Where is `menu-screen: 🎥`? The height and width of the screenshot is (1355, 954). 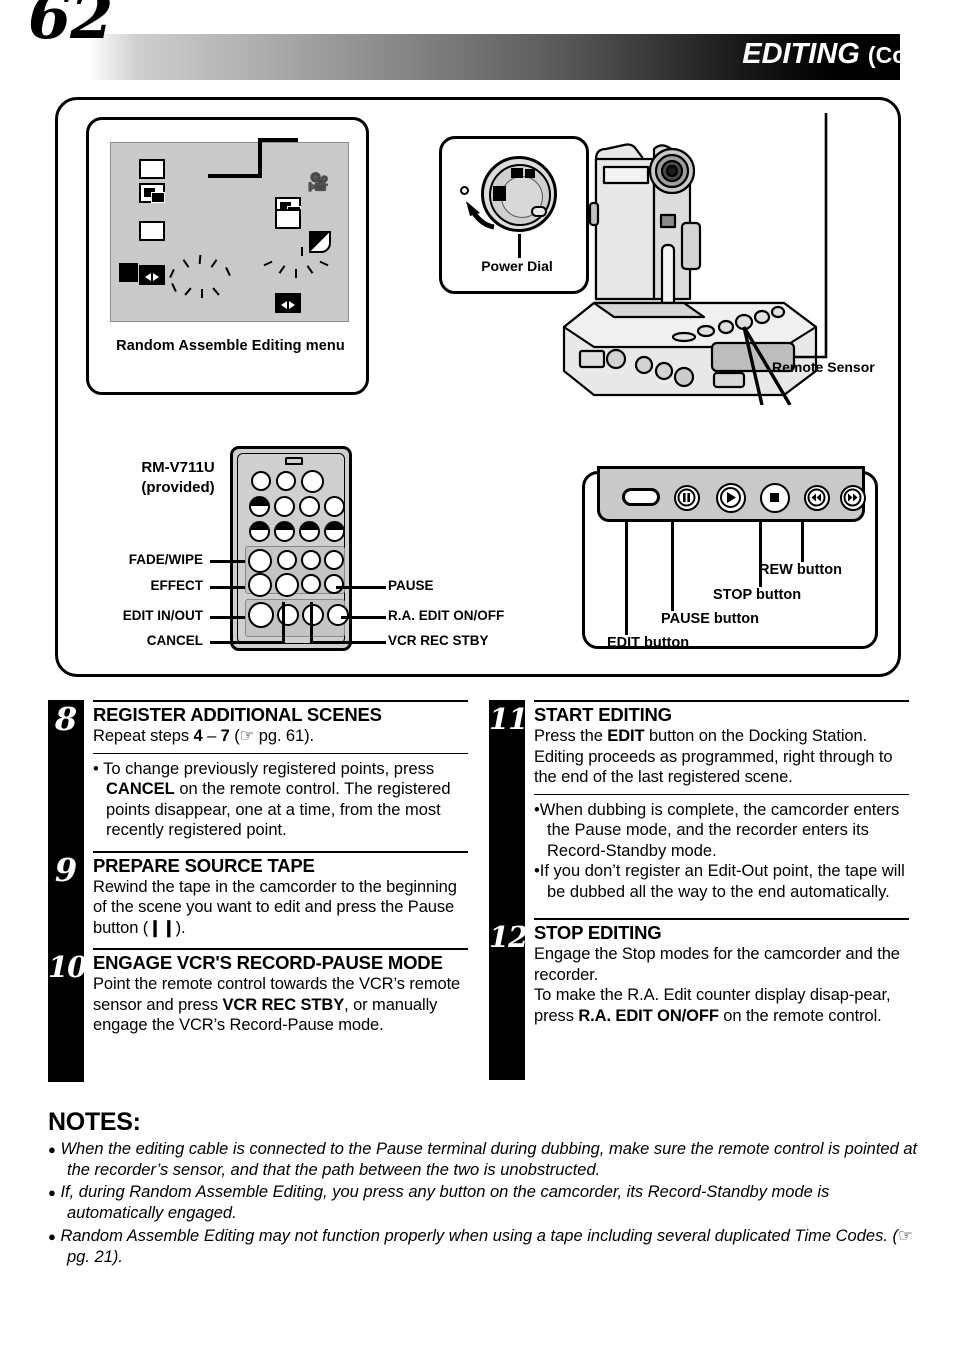
menu-screen: 🎥 is located at coordinates (229, 232).